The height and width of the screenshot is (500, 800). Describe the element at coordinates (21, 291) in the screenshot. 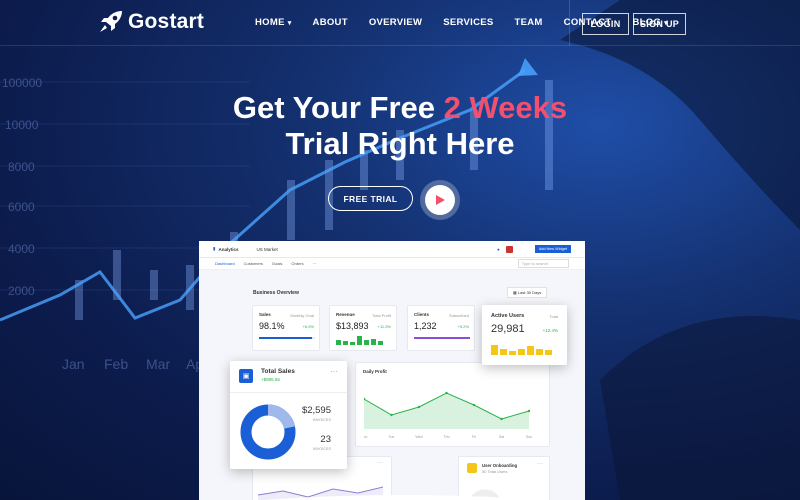

I see `bg-y-label: 2000` at that location.